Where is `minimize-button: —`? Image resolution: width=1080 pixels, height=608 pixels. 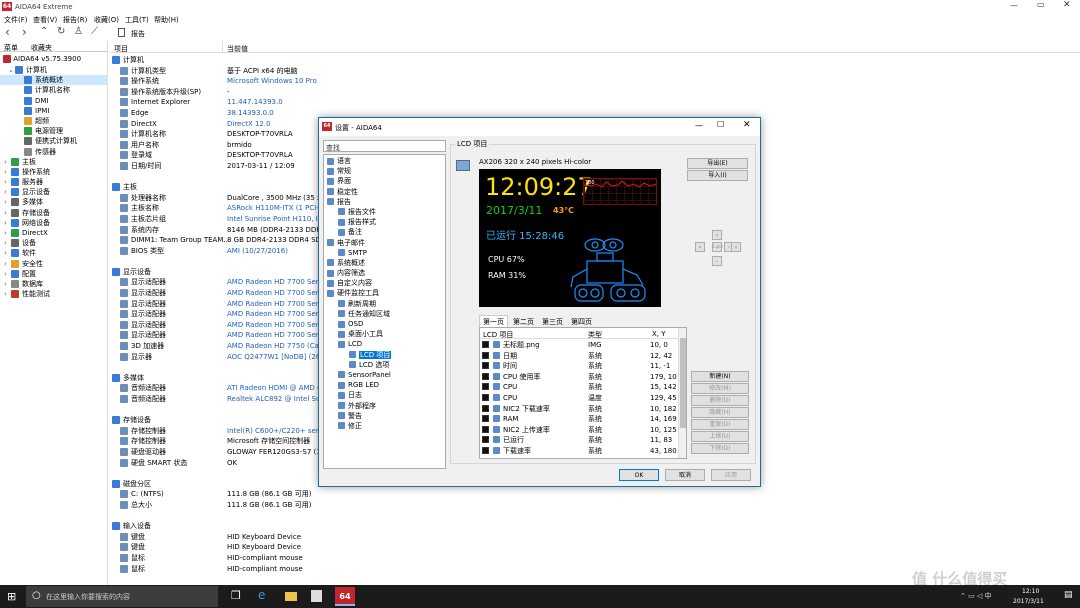 minimize-button: — is located at coordinates (1014, 5).